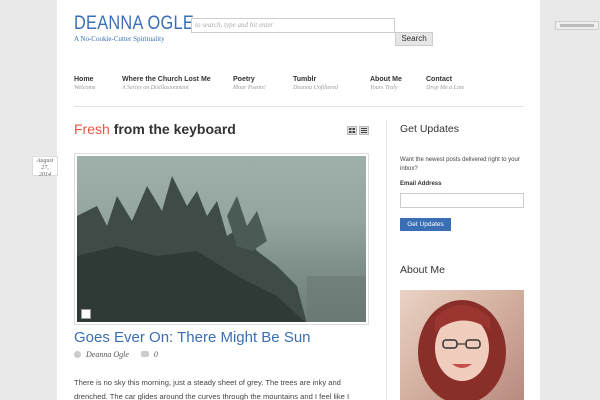 The image size is (600, 400). I want to click on nav-item-label: Home, so click(84, 79).